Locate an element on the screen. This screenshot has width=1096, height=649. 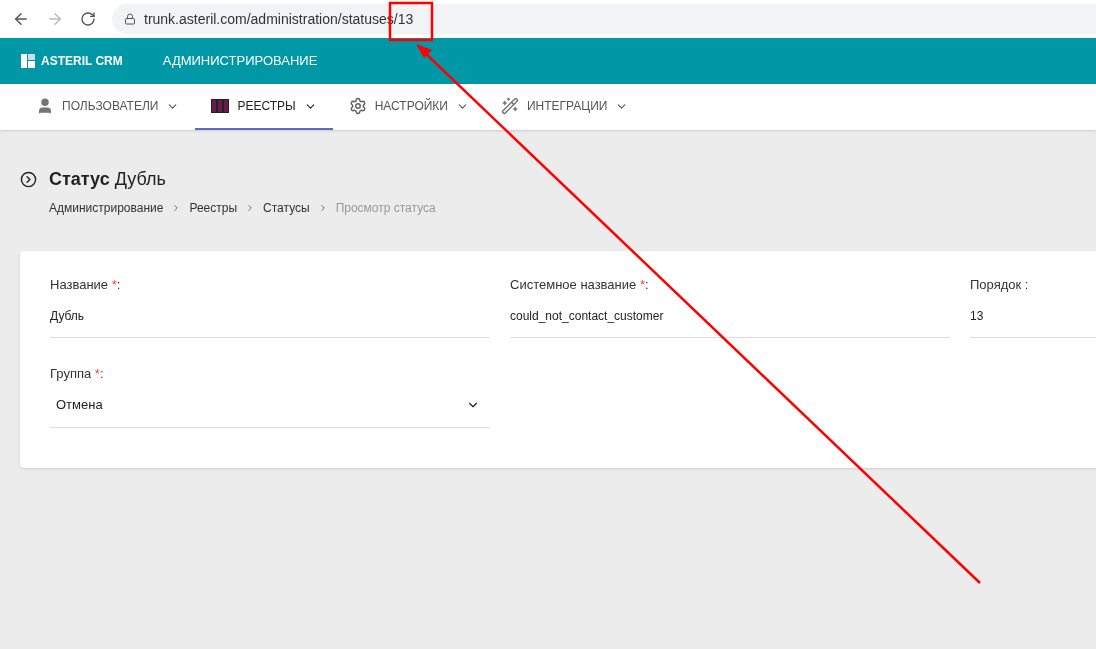
field-label: Группа *: is located at coordinates (77, 373).